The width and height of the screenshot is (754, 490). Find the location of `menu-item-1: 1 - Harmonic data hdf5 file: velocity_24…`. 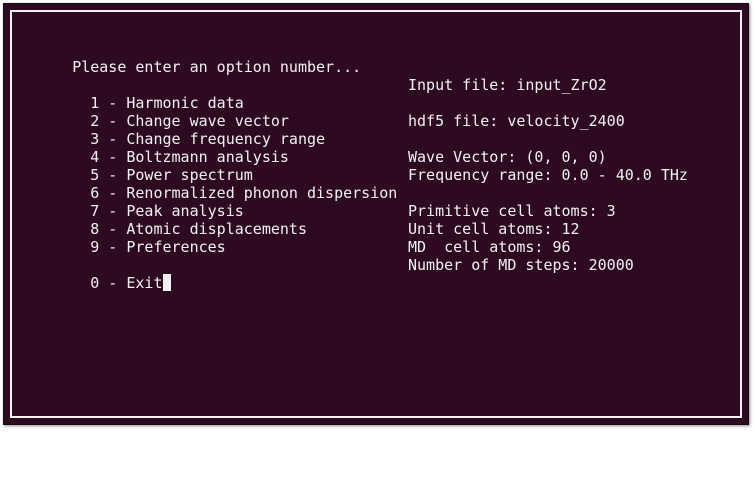

menu-item-1: 1 - Harmonic data hdf5 file: velocity_24… is located at coordinates (357, 112).